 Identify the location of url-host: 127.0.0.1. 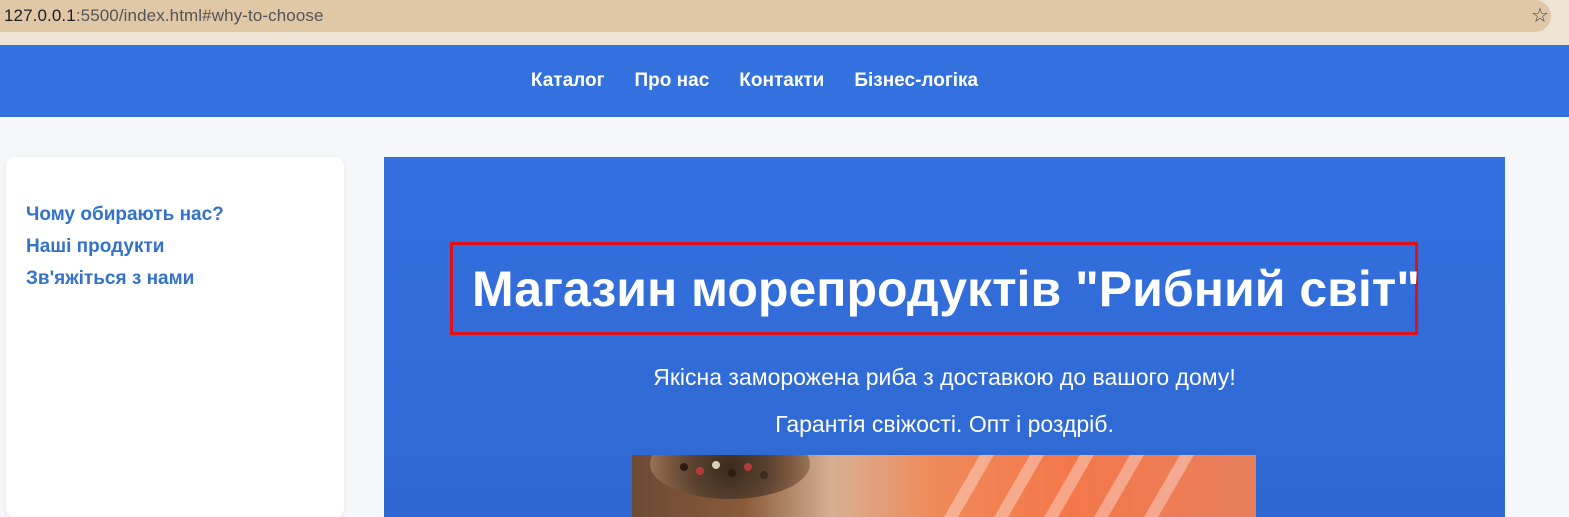
(40, 15).